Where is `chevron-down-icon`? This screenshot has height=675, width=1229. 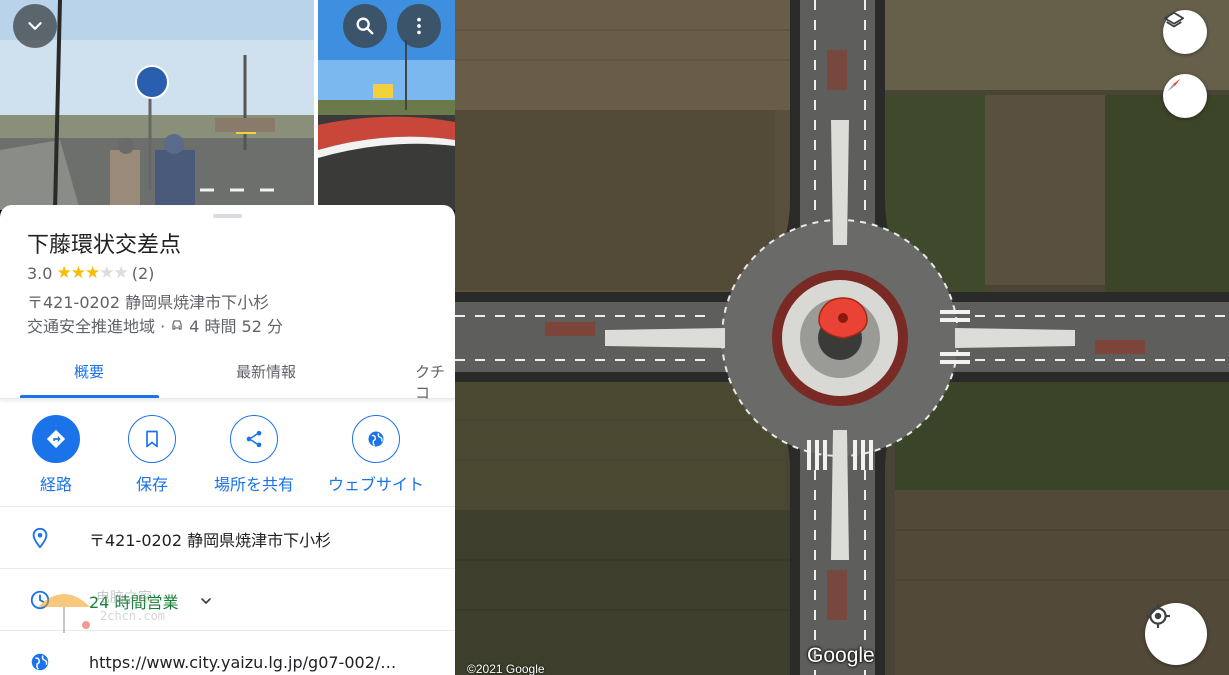 chevron-down-icon is located at coordinates (35, 26).